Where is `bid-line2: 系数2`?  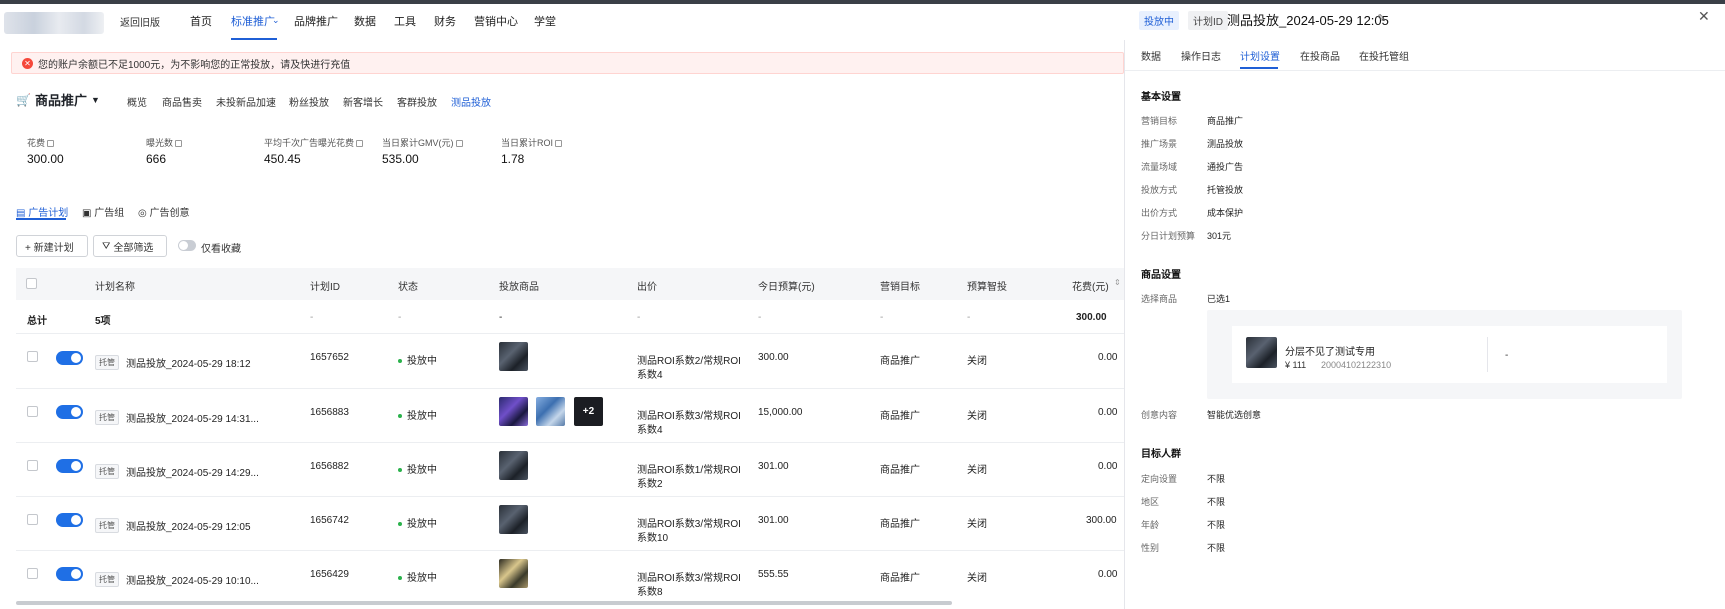 bid-line2: 系数2 is located at coordinates (650, 484).